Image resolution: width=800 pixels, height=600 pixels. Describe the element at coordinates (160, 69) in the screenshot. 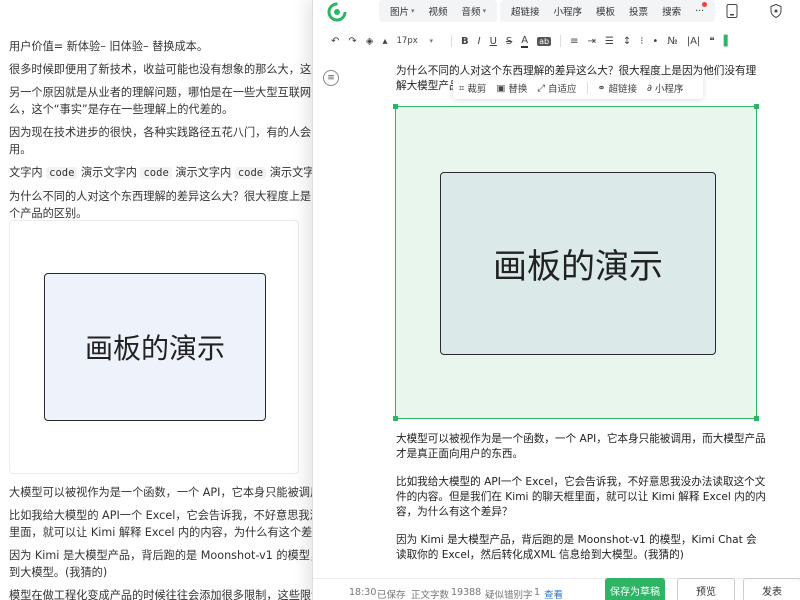

I see `doc-line: 很多时候即便用了新技术，收益可能也没有想象的那么大，这是一个` at that location.